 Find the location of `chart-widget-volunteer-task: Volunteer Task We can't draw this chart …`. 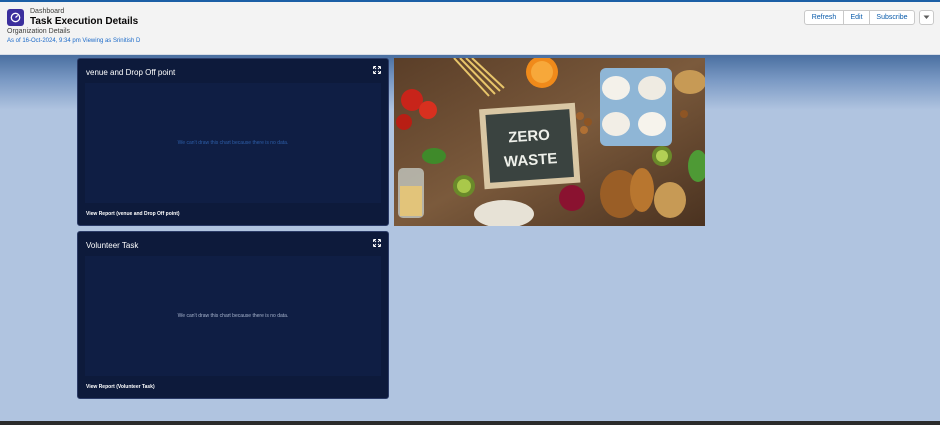

chart-widget-volunteer-task: Volunteer Task We can't draw this chart … is located at coordinates (233, 315).